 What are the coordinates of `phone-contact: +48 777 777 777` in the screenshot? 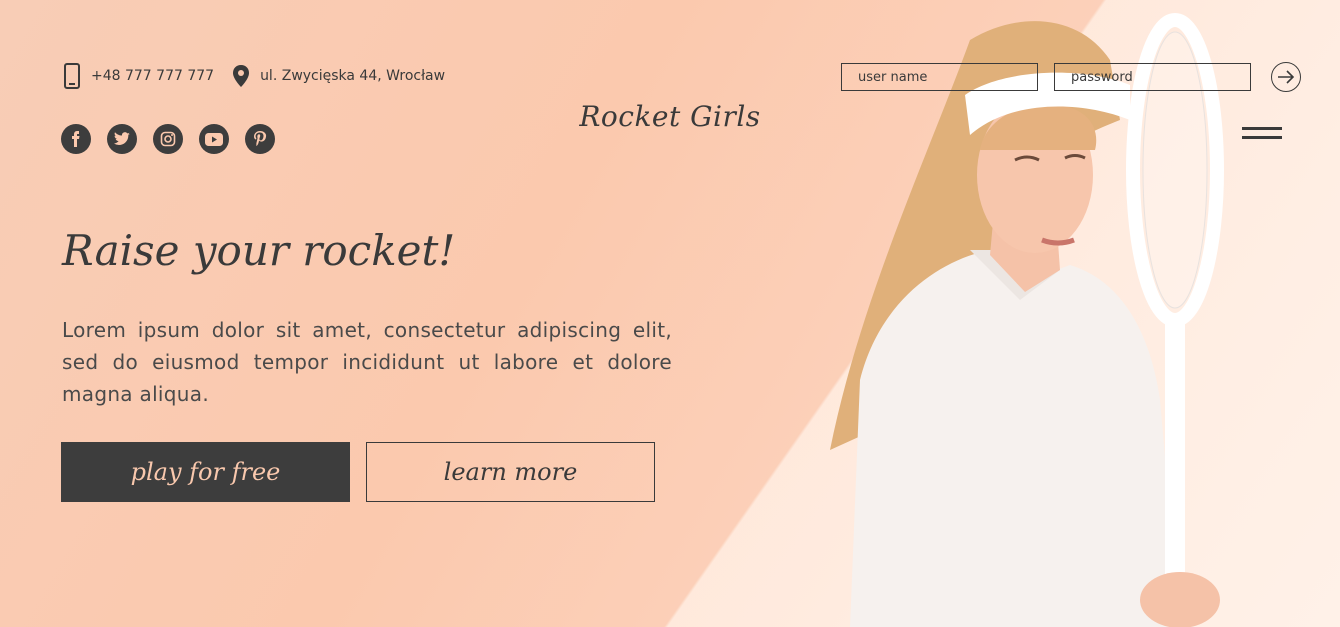 It's located at (138, 76).